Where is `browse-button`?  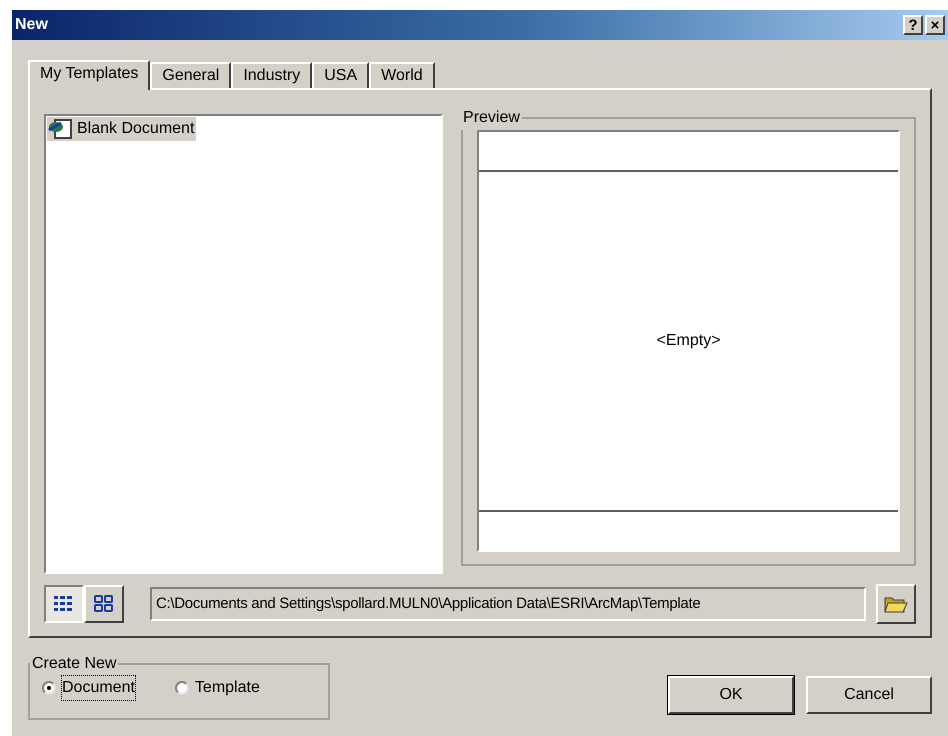 browse-button is located at coordinates (896, 604).